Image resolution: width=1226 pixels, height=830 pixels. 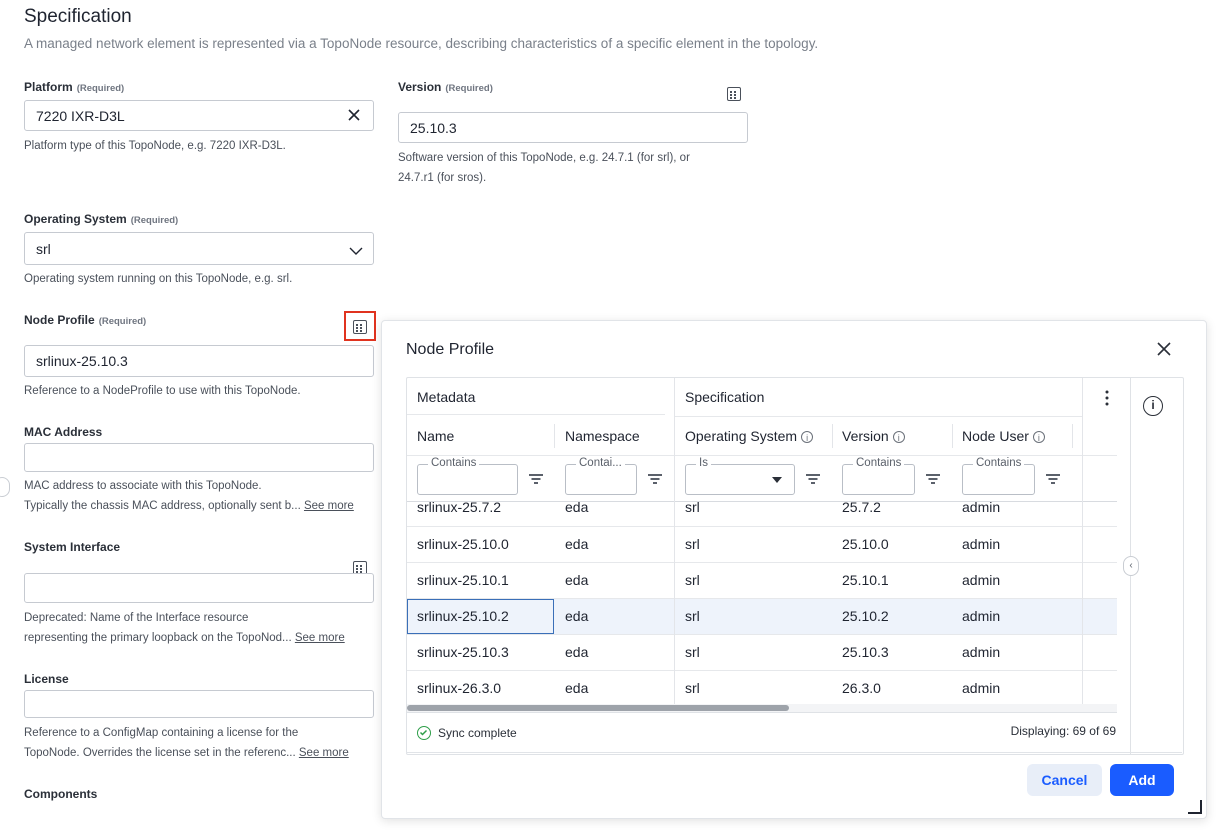 What do you see at coordinates (199, 115) in the screenshot?
I see `platform-input: 7220 IXR-D3L` at bounding box center [199, 115].